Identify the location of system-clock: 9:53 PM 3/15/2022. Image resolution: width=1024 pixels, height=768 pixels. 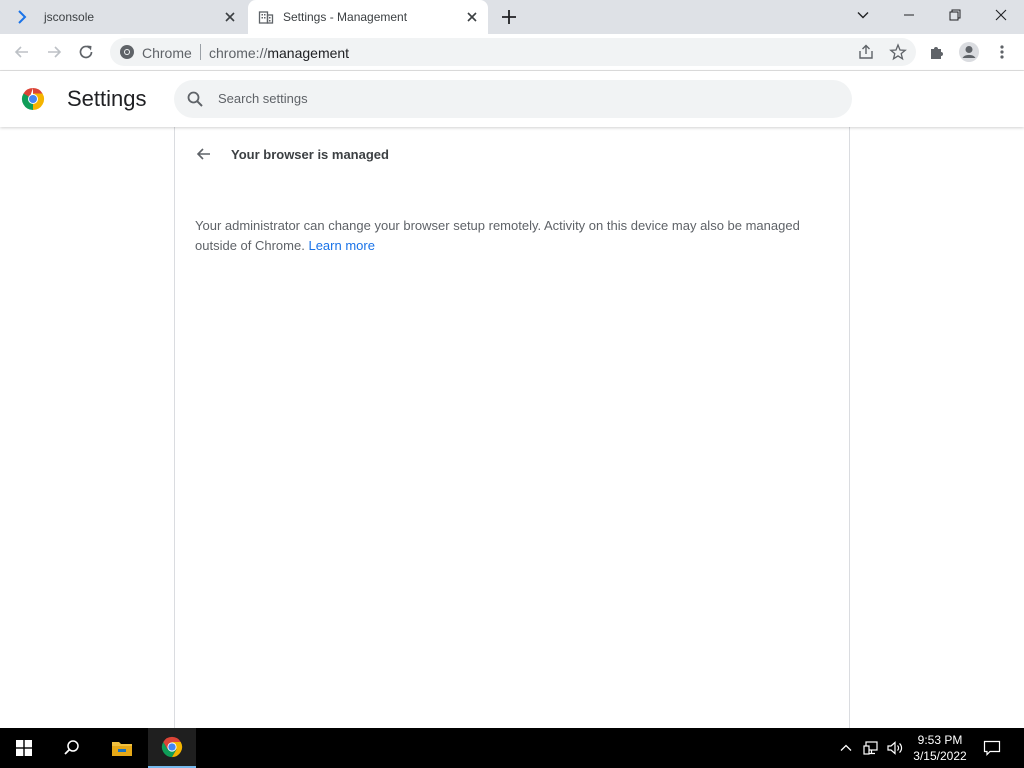
(940, 748).